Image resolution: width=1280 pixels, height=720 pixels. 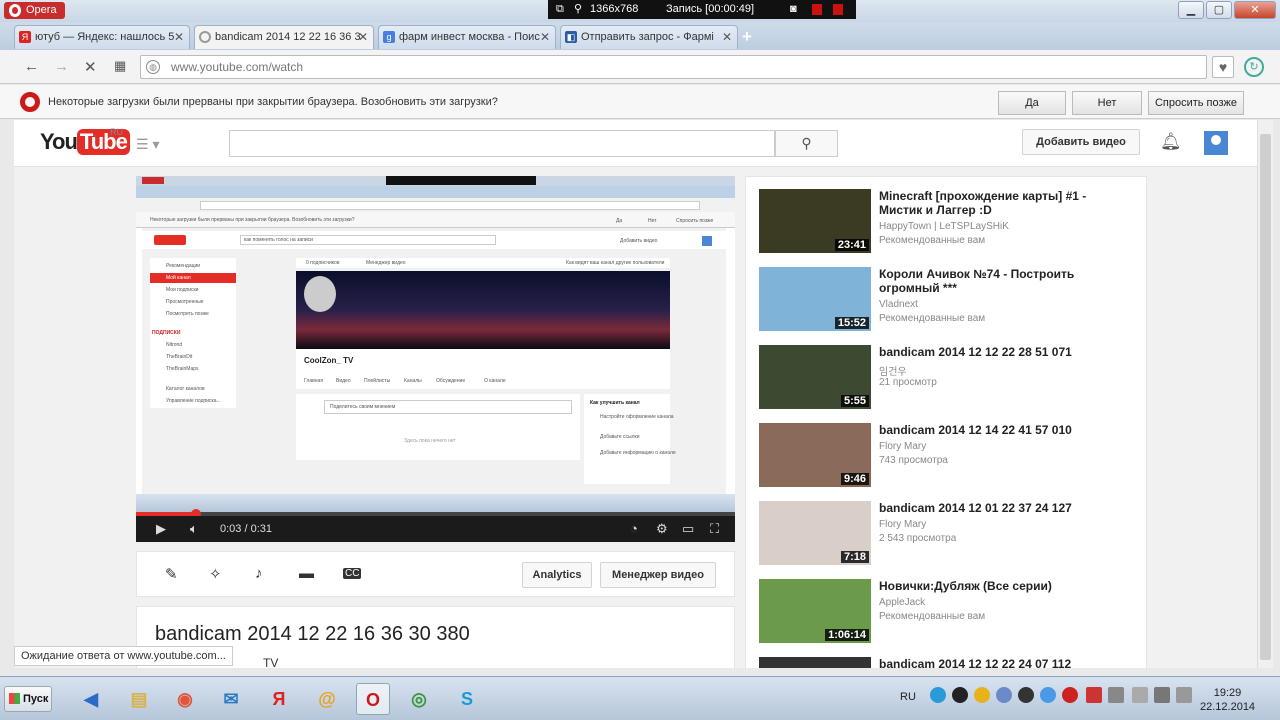 I want to click on recommendation-item: bandicam 2014 12 12 22 24 07 112, so click(x=949, y=662).